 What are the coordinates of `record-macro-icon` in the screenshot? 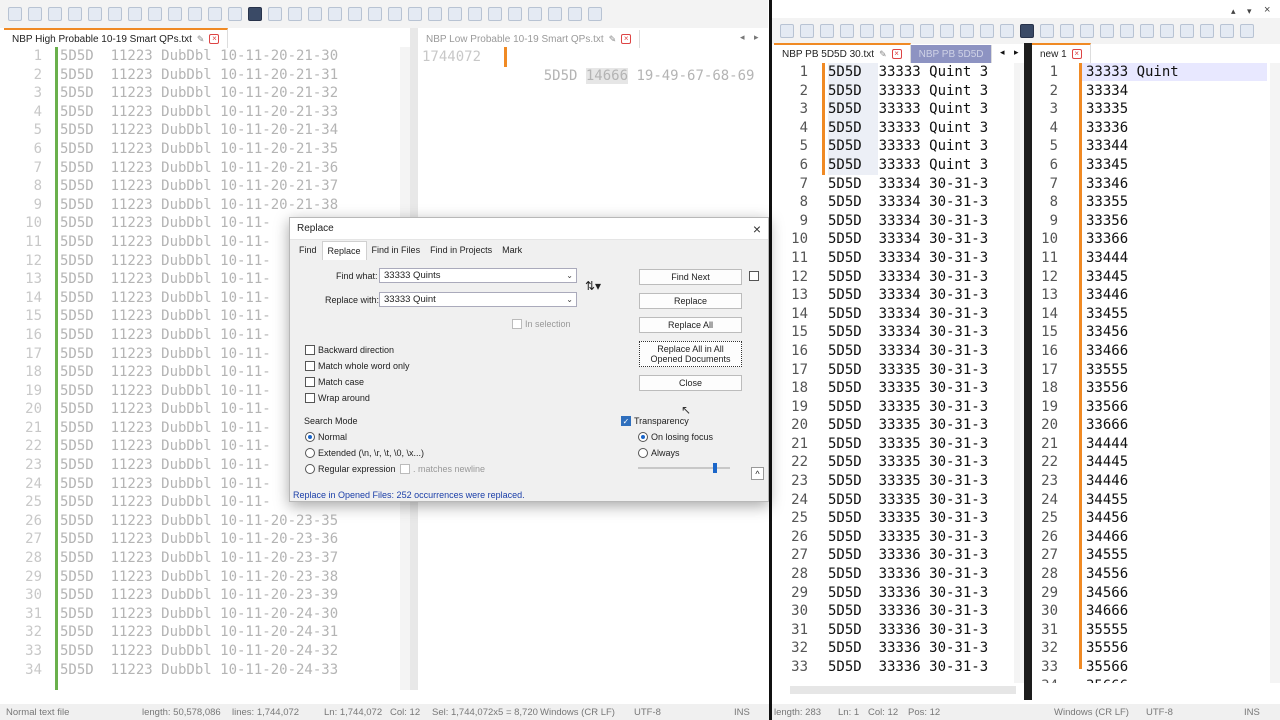 It's located at (515, 14).